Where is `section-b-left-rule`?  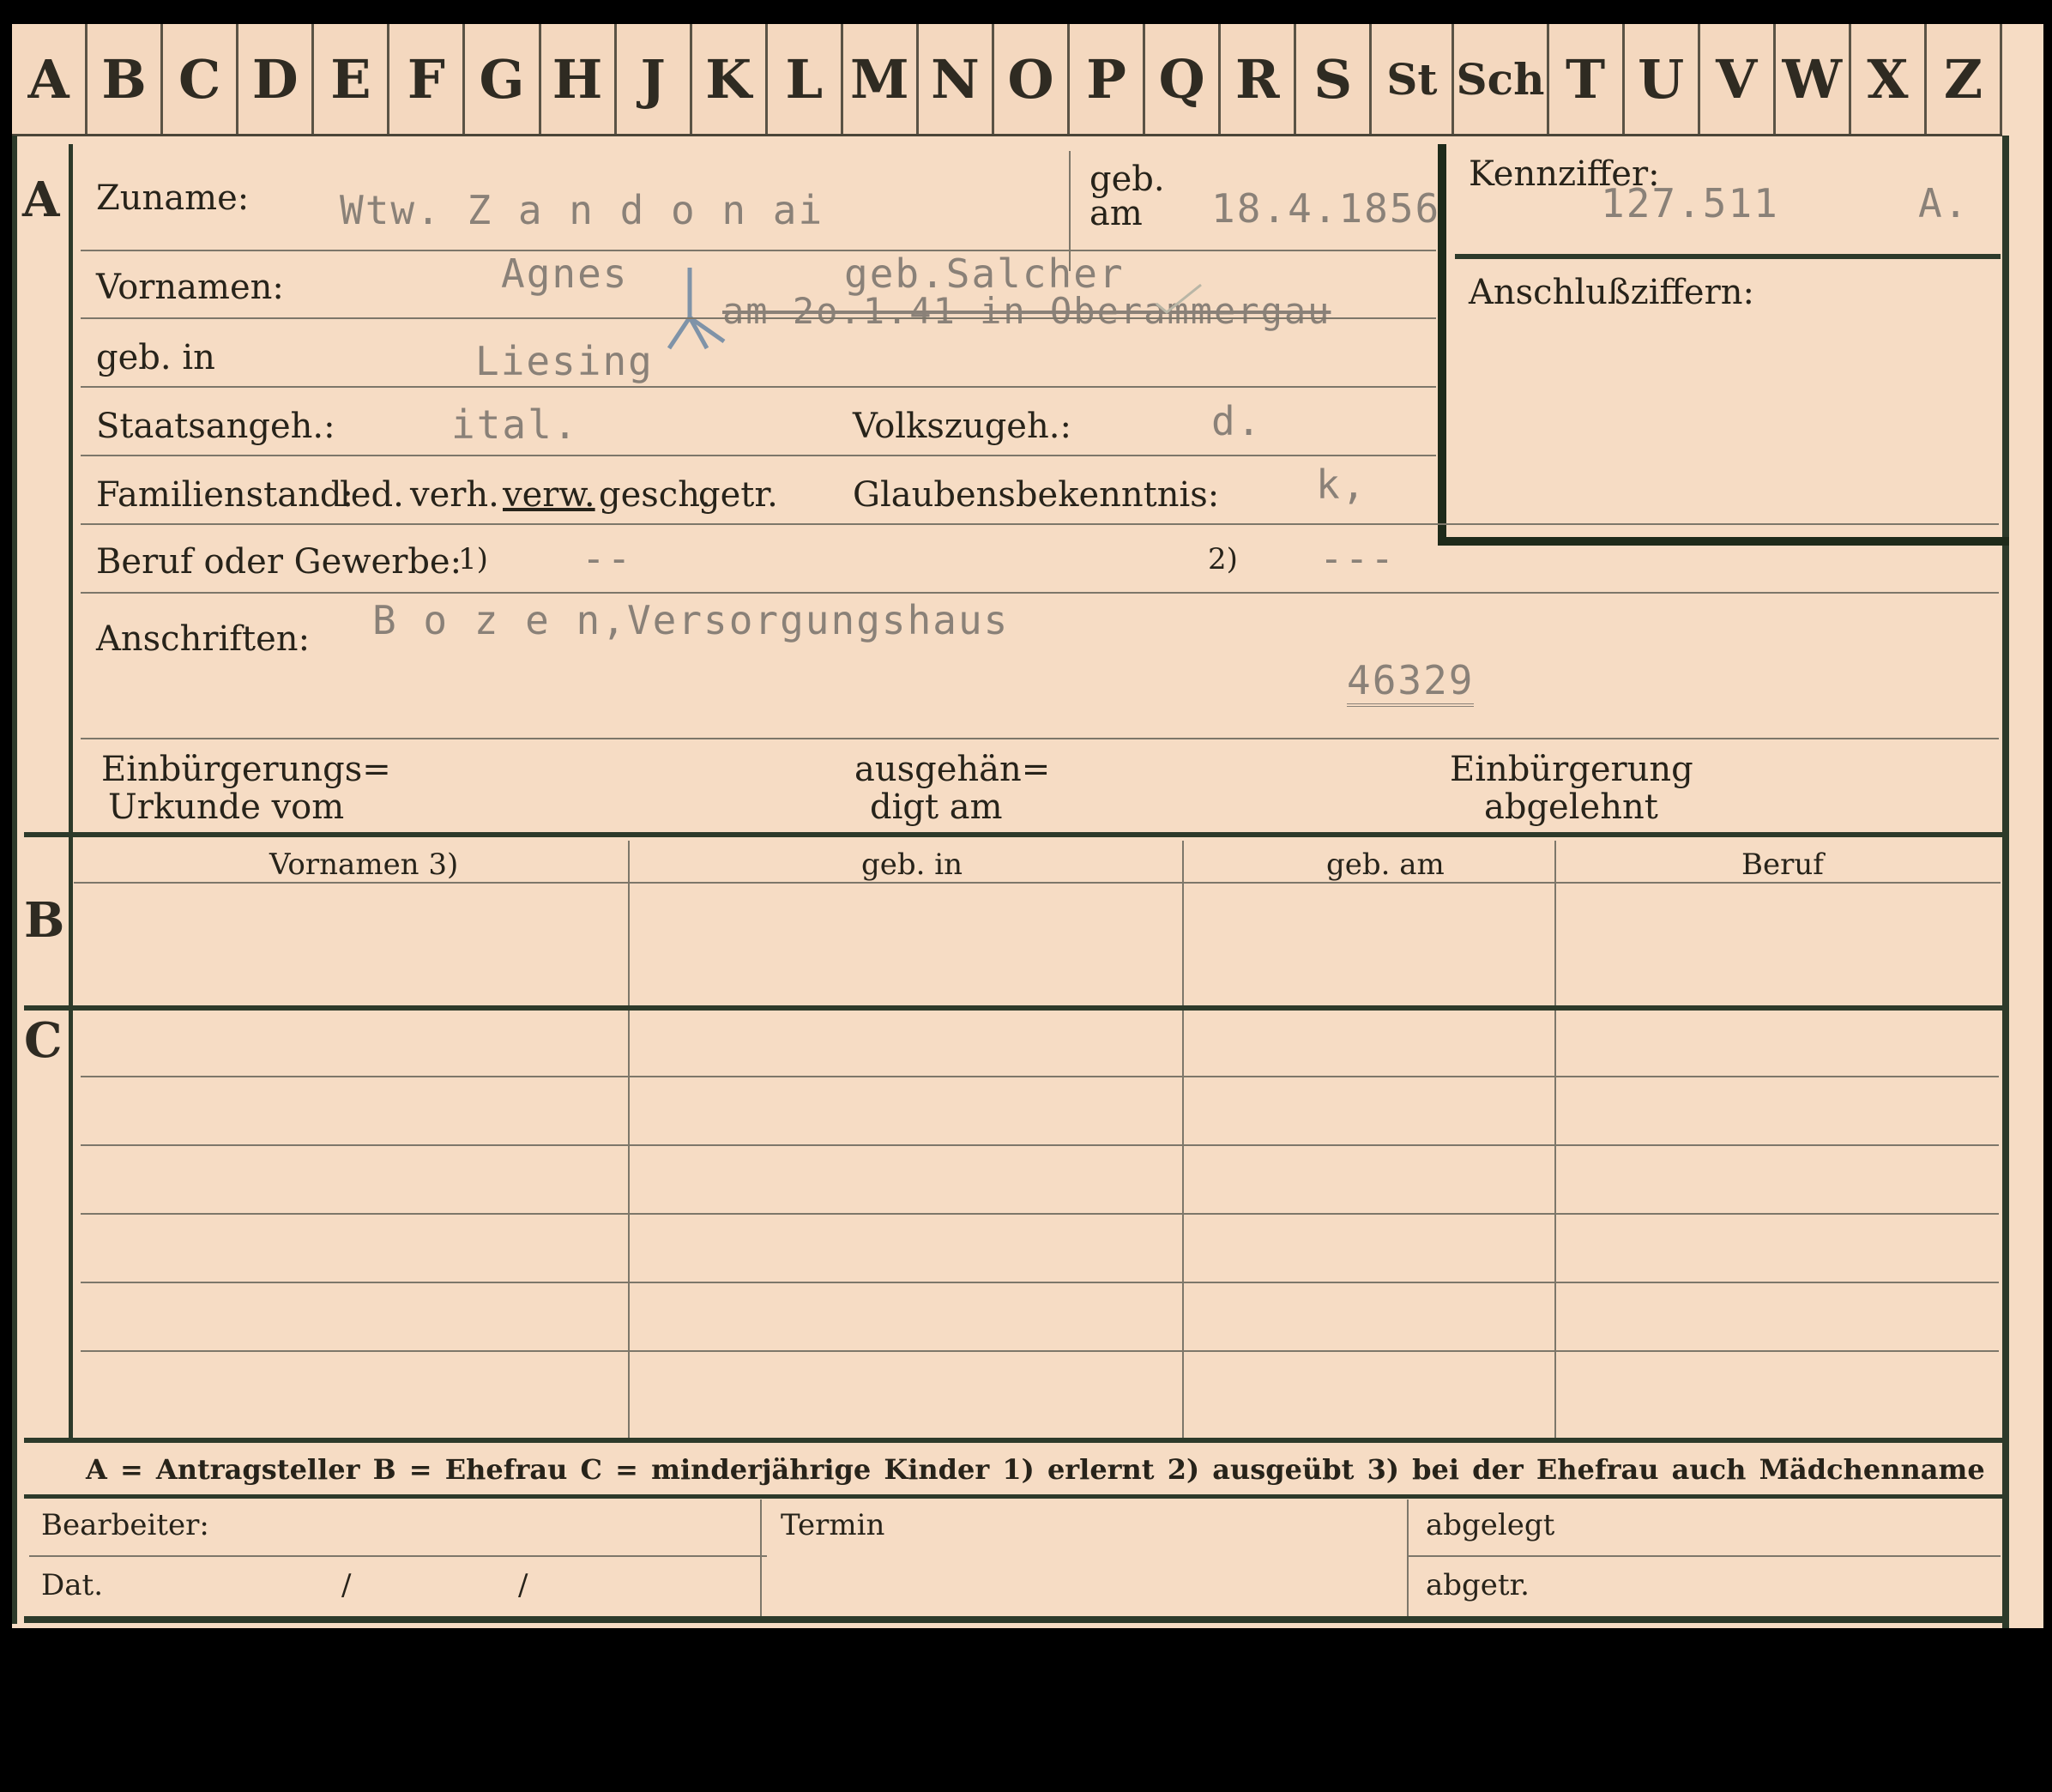
section-b-left-rule is located at coordinates (71, 932).